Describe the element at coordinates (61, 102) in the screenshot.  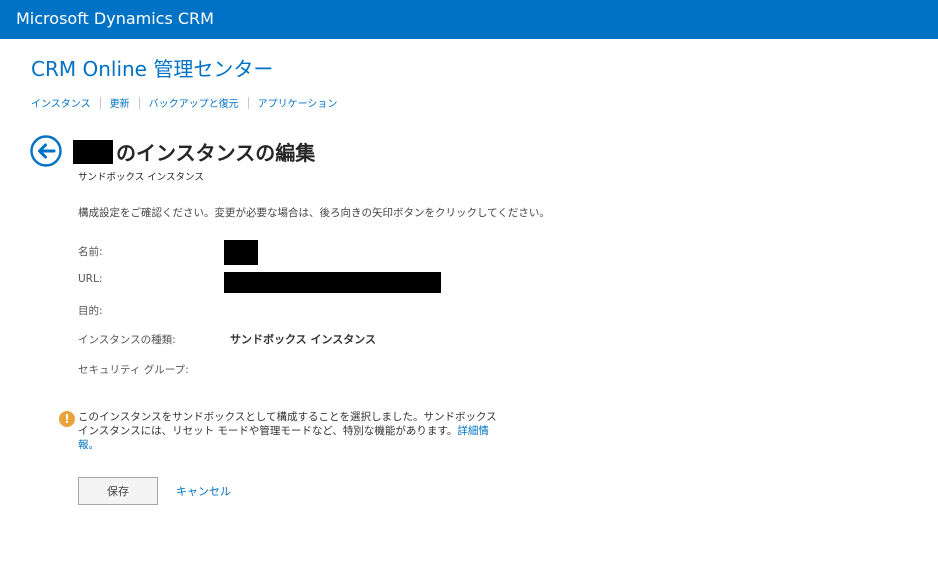
I see `nav-item-instances: インスタンス` at that location.